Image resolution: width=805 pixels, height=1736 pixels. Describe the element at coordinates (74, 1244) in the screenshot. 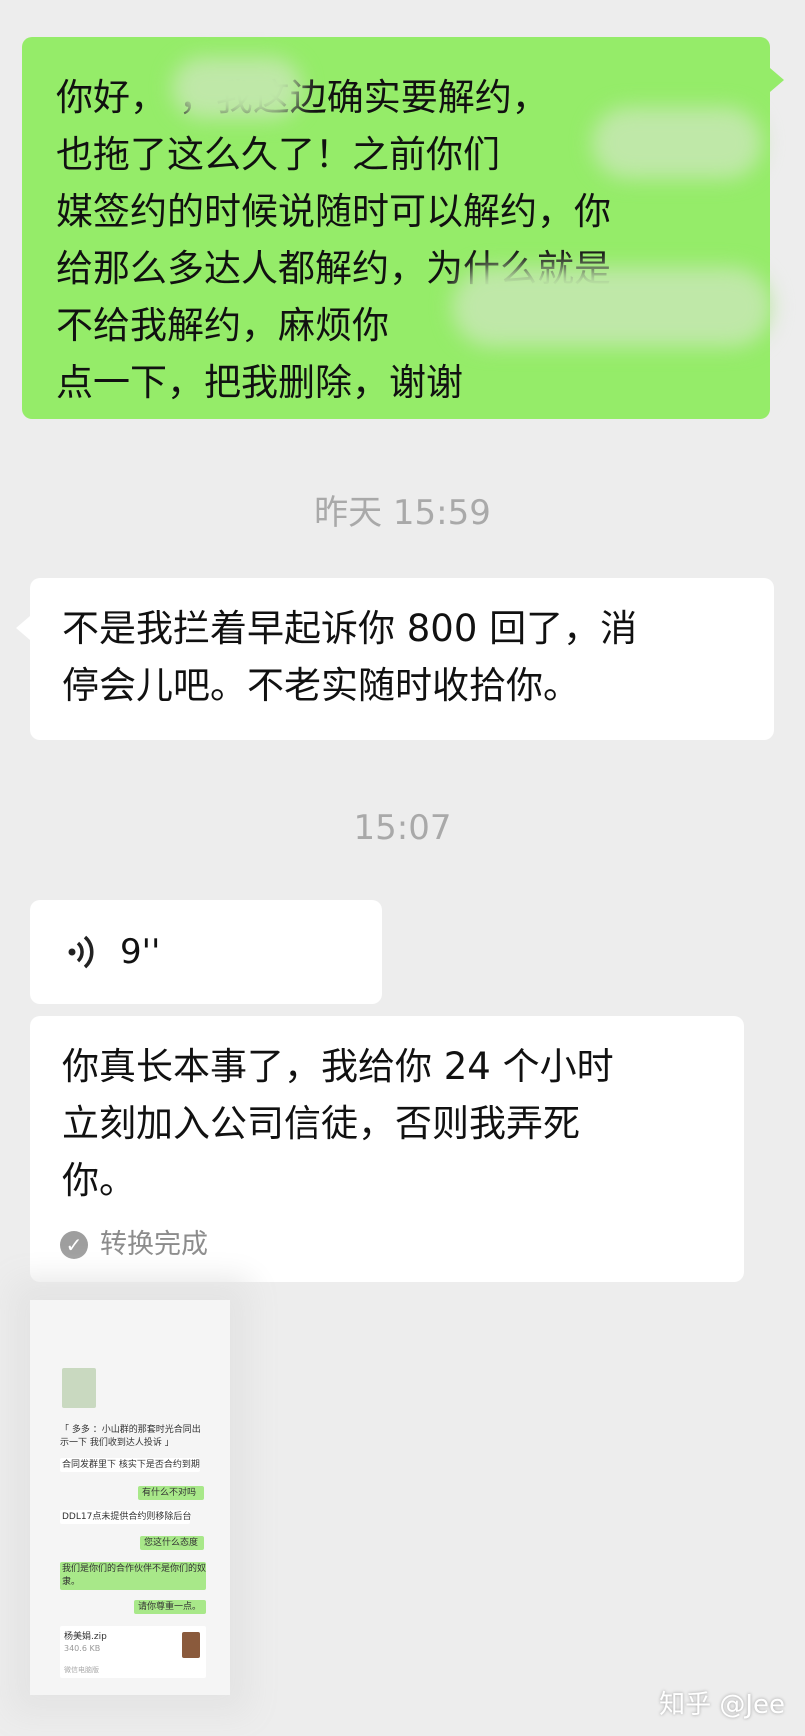

I see `check-circle-icon: ✓` at that location.